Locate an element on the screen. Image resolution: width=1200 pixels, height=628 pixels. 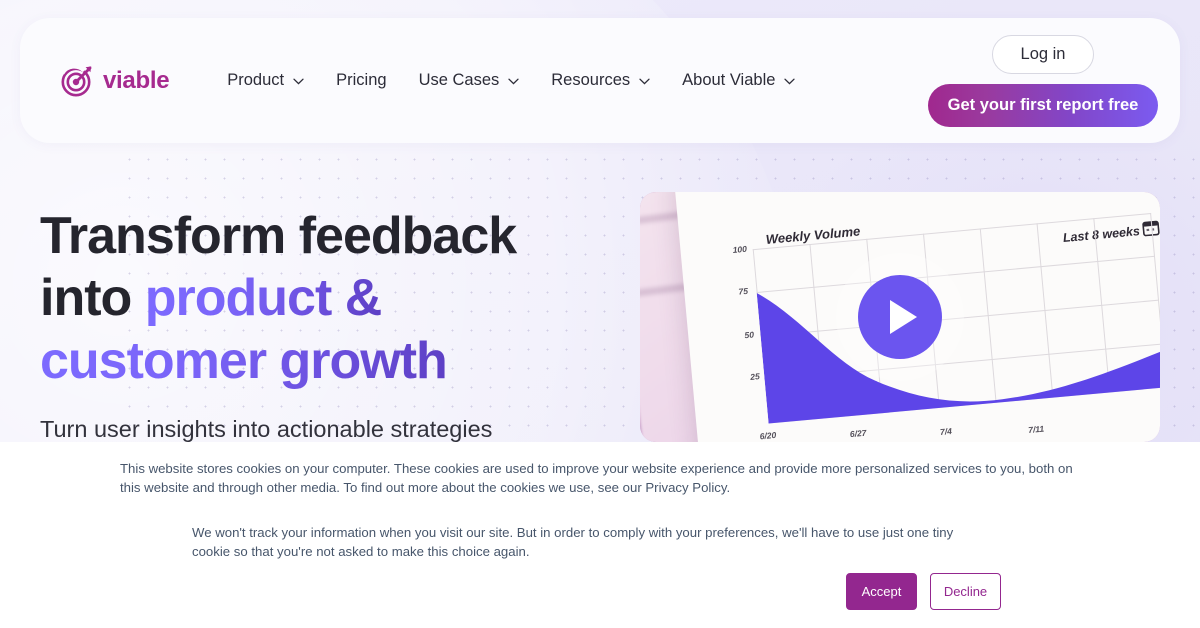
nav-label: Product is located at coordinates (256, 80).